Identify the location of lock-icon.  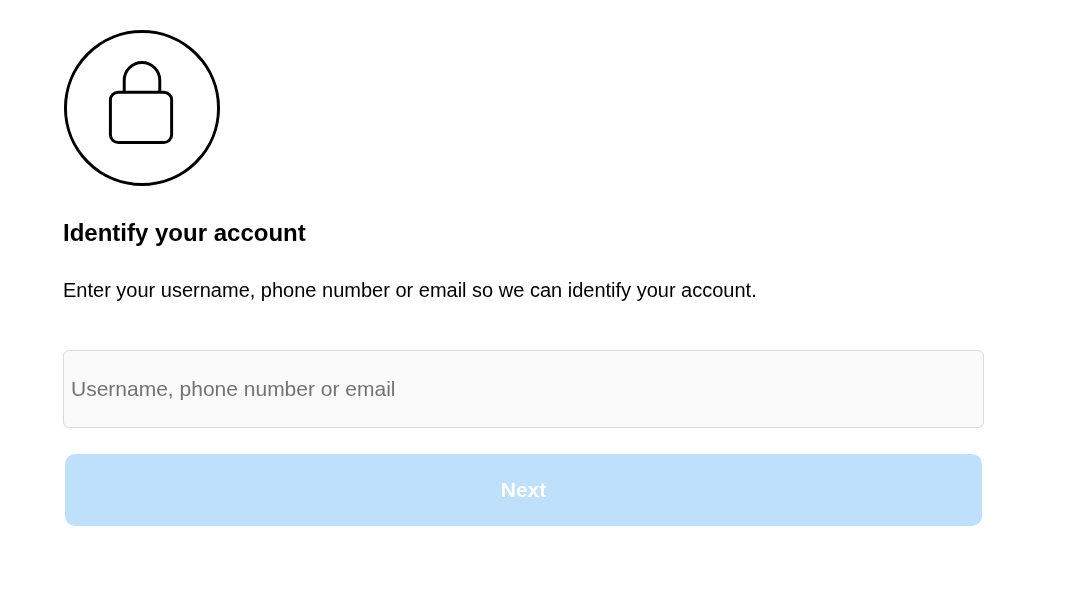
(142, 108).